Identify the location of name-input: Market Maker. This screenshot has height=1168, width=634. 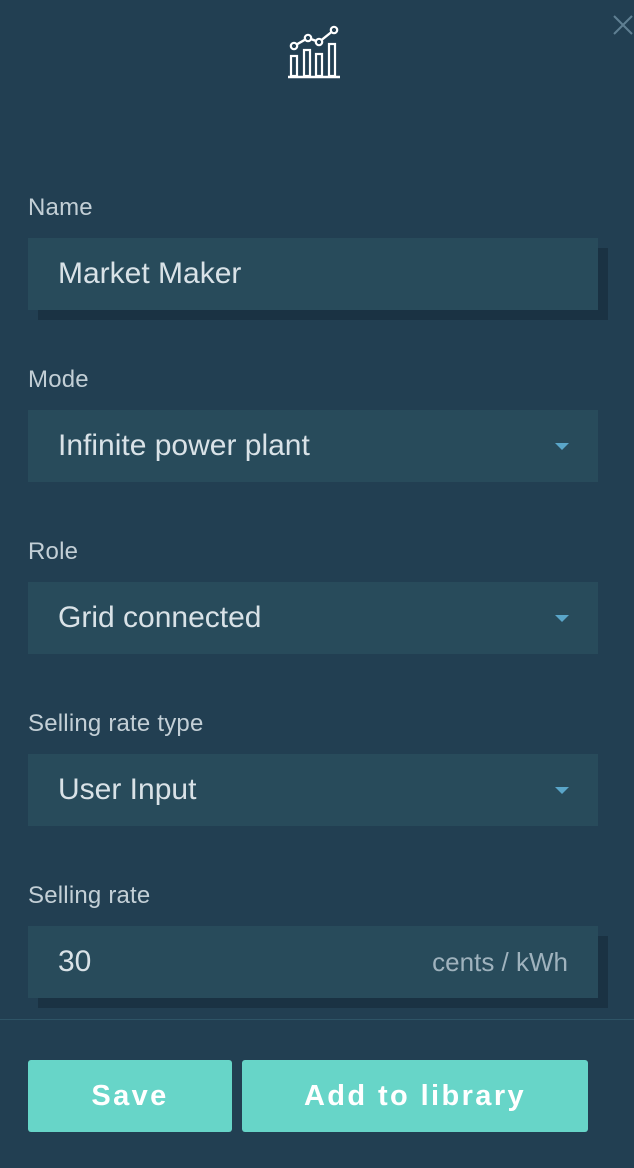
(313, 274).